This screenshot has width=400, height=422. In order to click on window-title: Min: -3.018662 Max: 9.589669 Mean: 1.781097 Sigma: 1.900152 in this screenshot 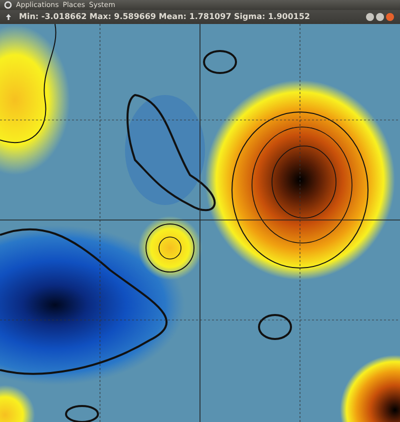, I will do `click(164, 17)`.